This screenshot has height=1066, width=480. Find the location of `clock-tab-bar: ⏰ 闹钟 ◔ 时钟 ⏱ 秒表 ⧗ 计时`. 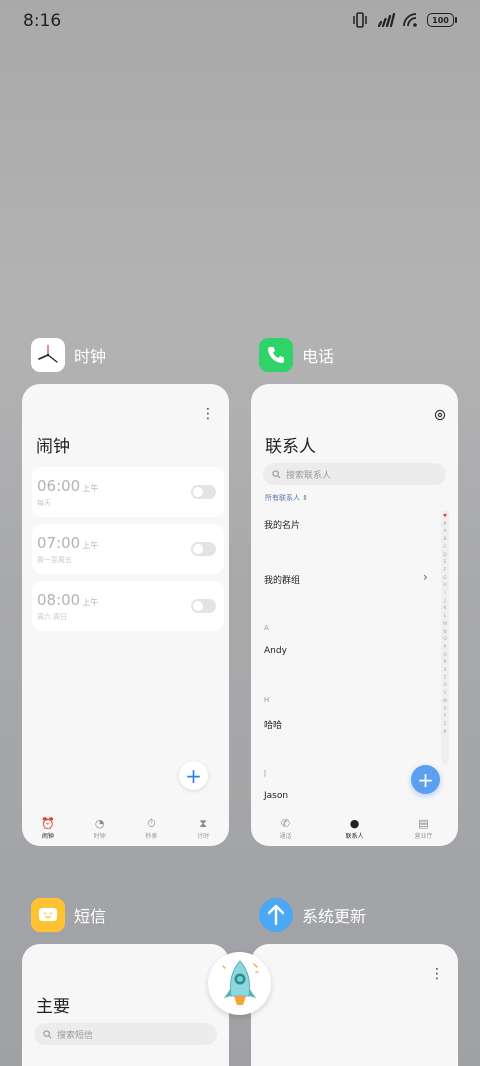

clock-tab-bar: ⏰ 闹钟 ◔ 时钟 ⏱ 秒表 ⧗ 计时 is located at coordinates (125, 829).